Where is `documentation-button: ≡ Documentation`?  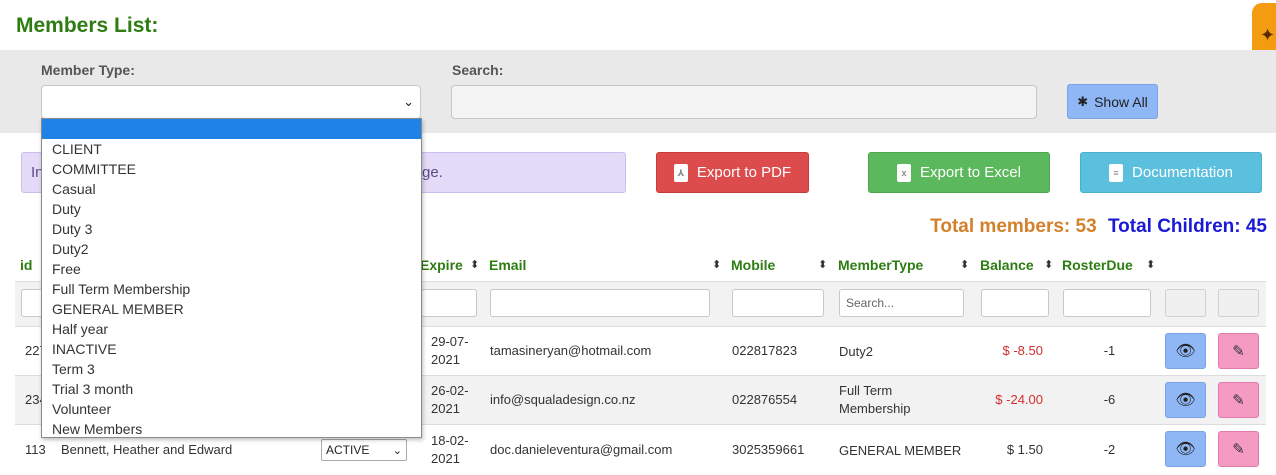
documentation-button: ≡ Documentation is located at coordinates (1171, 172).